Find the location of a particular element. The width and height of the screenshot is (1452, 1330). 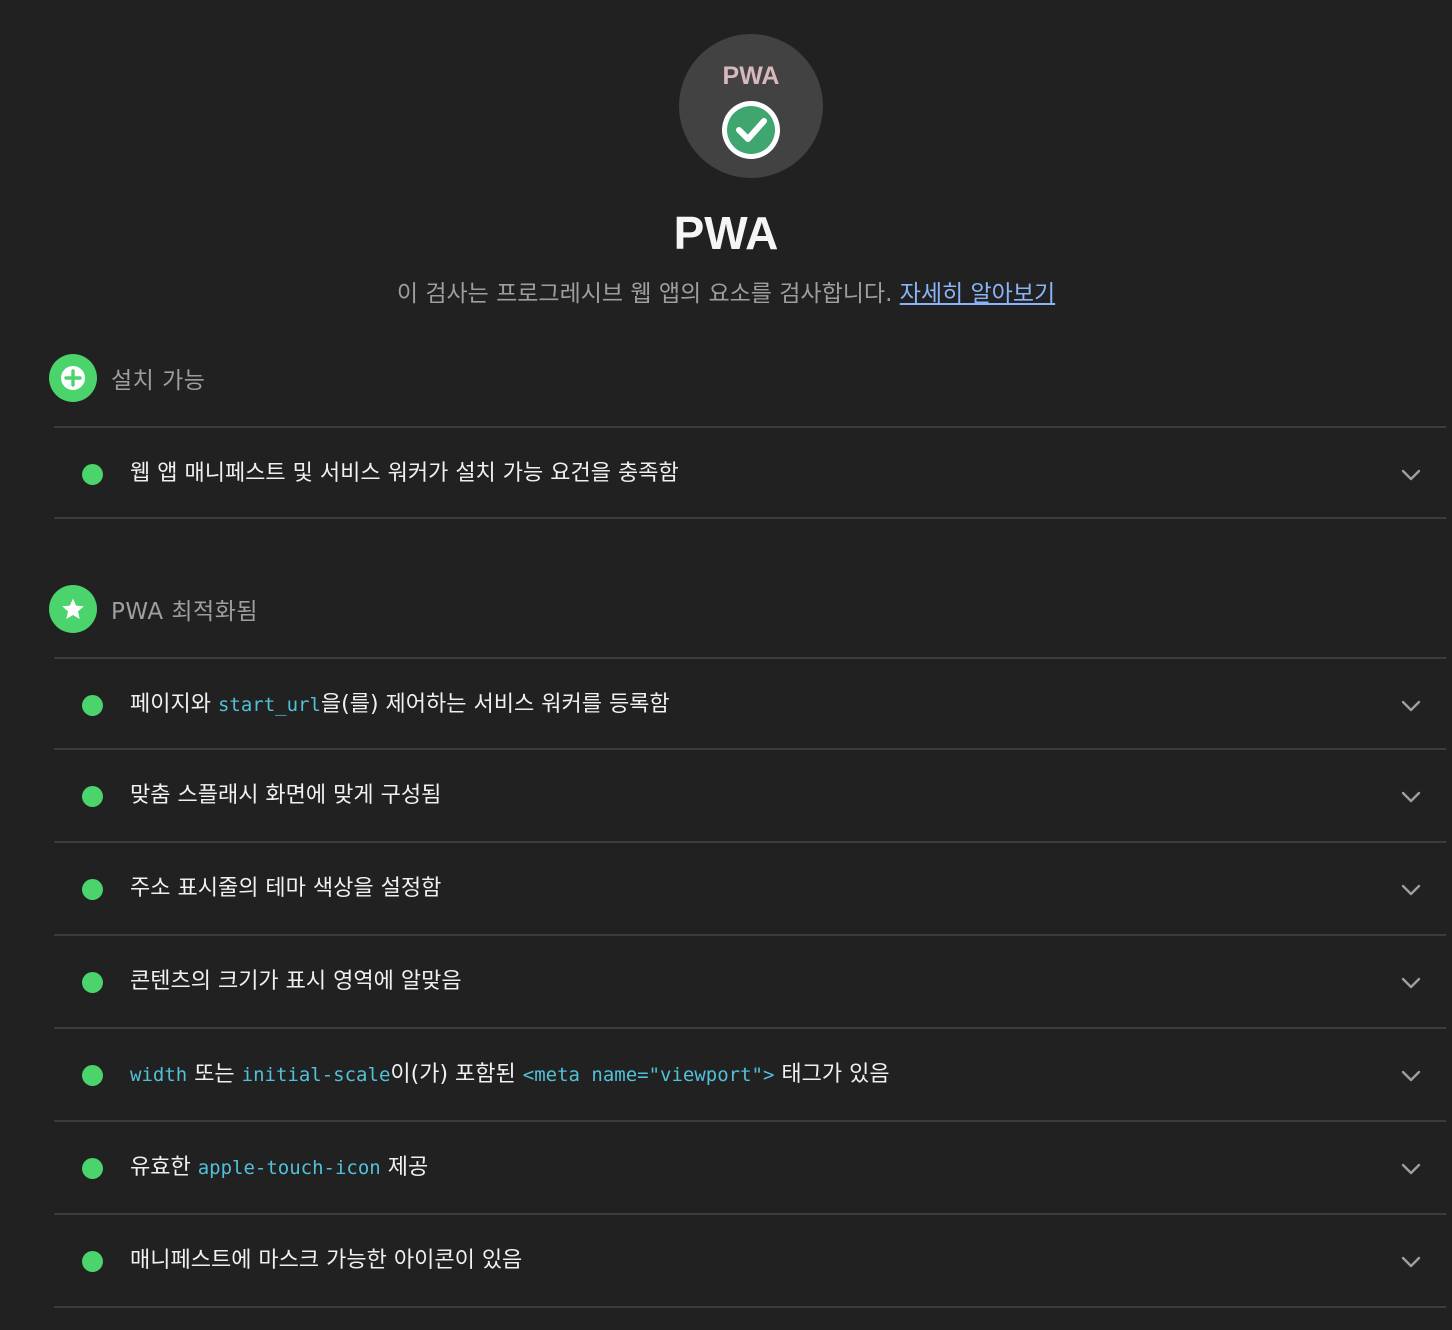

pwa-logo-icon: PWA is located at coordinates (751, 110).